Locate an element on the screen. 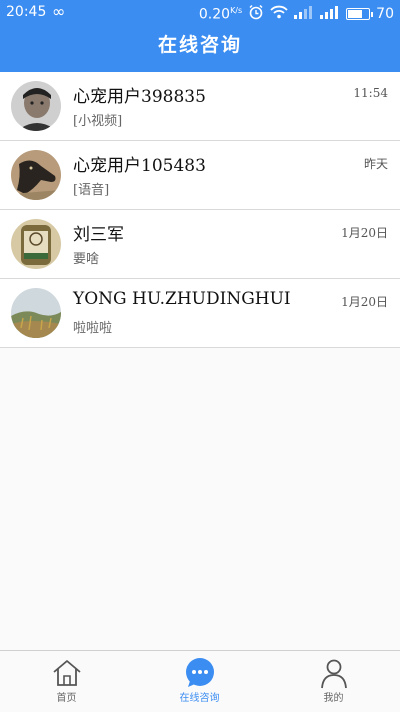 The image size is (400, 712). conversation-item: 刘三军 要啥 1月20日 is located at coordinates (200, 244).